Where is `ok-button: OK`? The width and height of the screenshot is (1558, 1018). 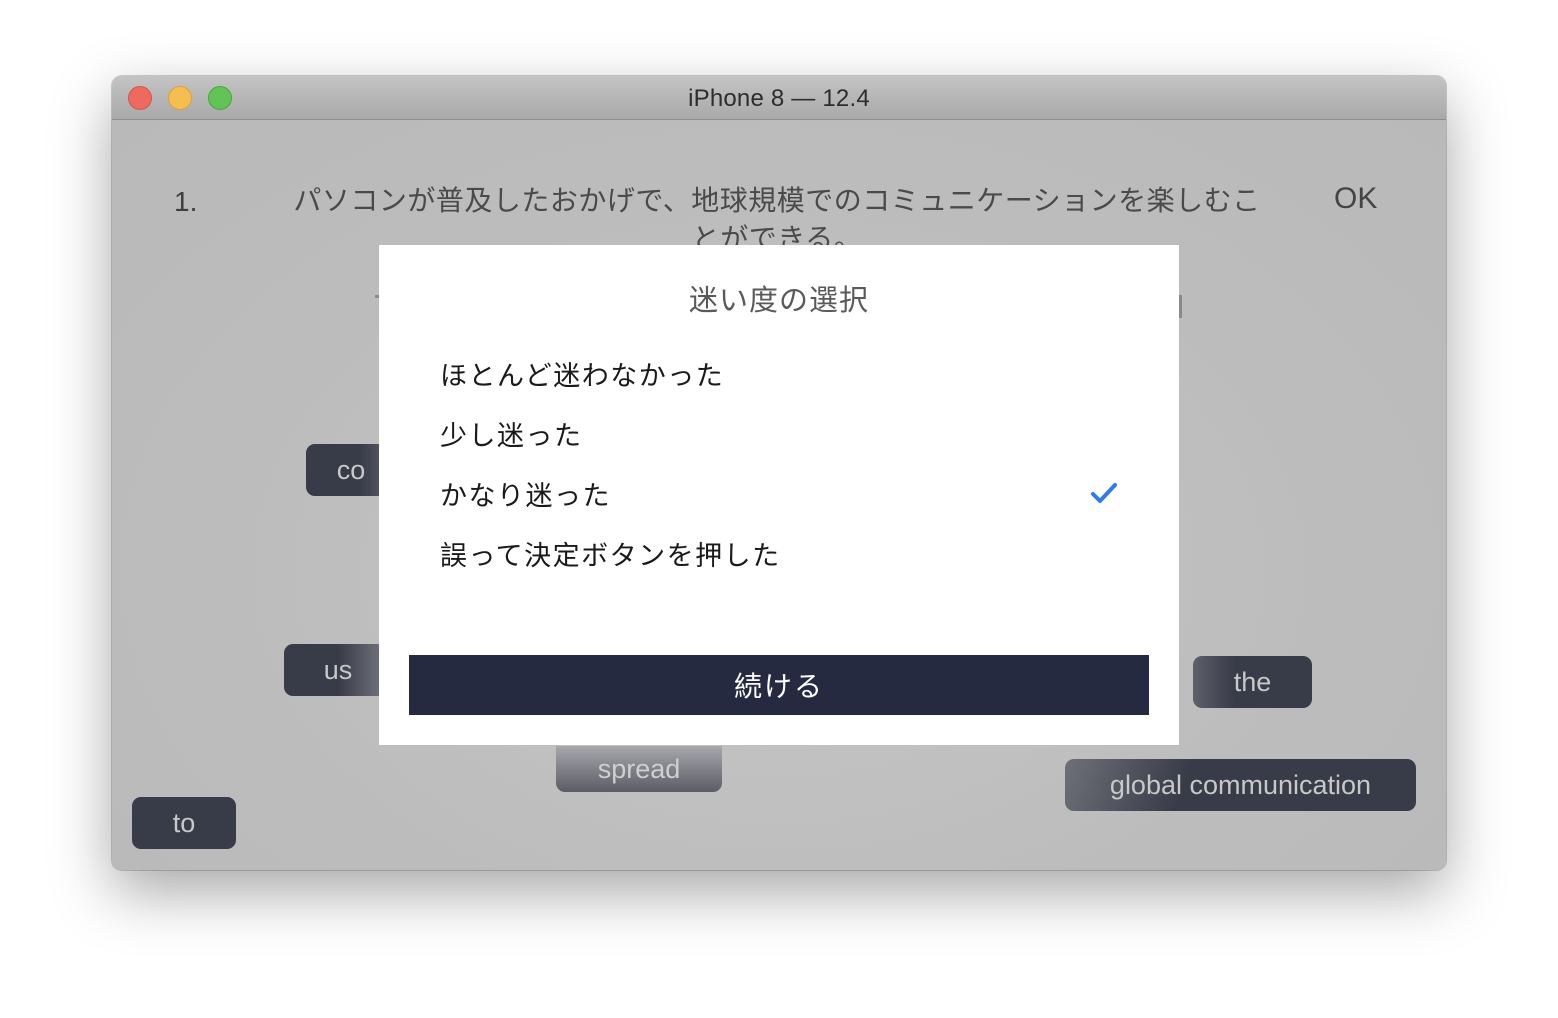
ok-button: OK is located at coordinates (1355, 199).